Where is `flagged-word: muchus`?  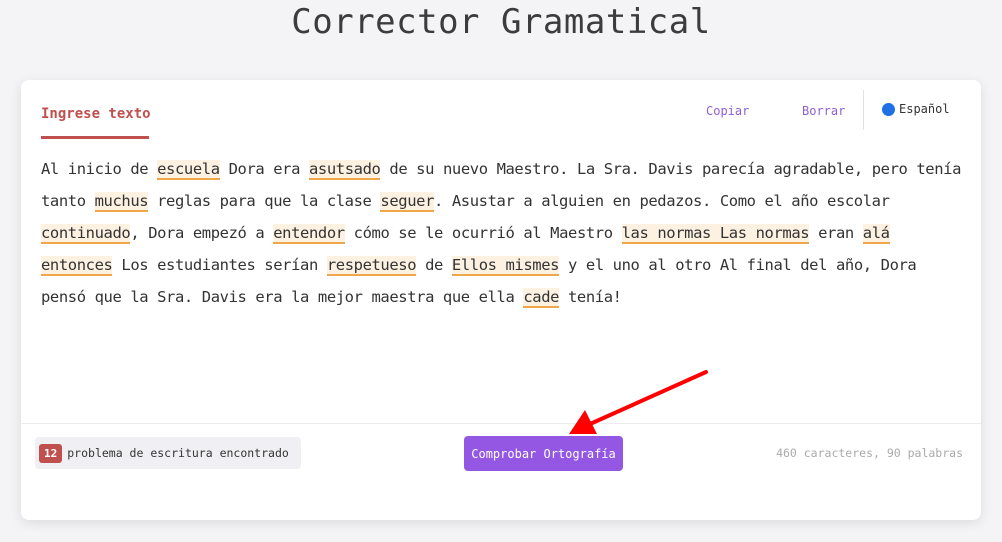
flagged-word: muchus is located at coordinates (121, 202).